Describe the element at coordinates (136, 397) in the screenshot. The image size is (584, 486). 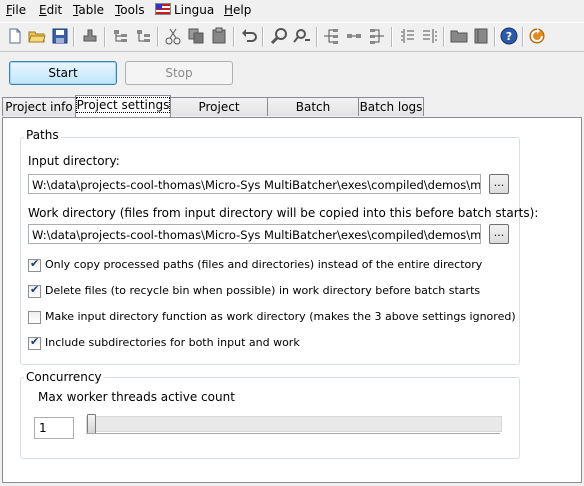
I see `max-threads-label: Max worker threads active count` at that location.